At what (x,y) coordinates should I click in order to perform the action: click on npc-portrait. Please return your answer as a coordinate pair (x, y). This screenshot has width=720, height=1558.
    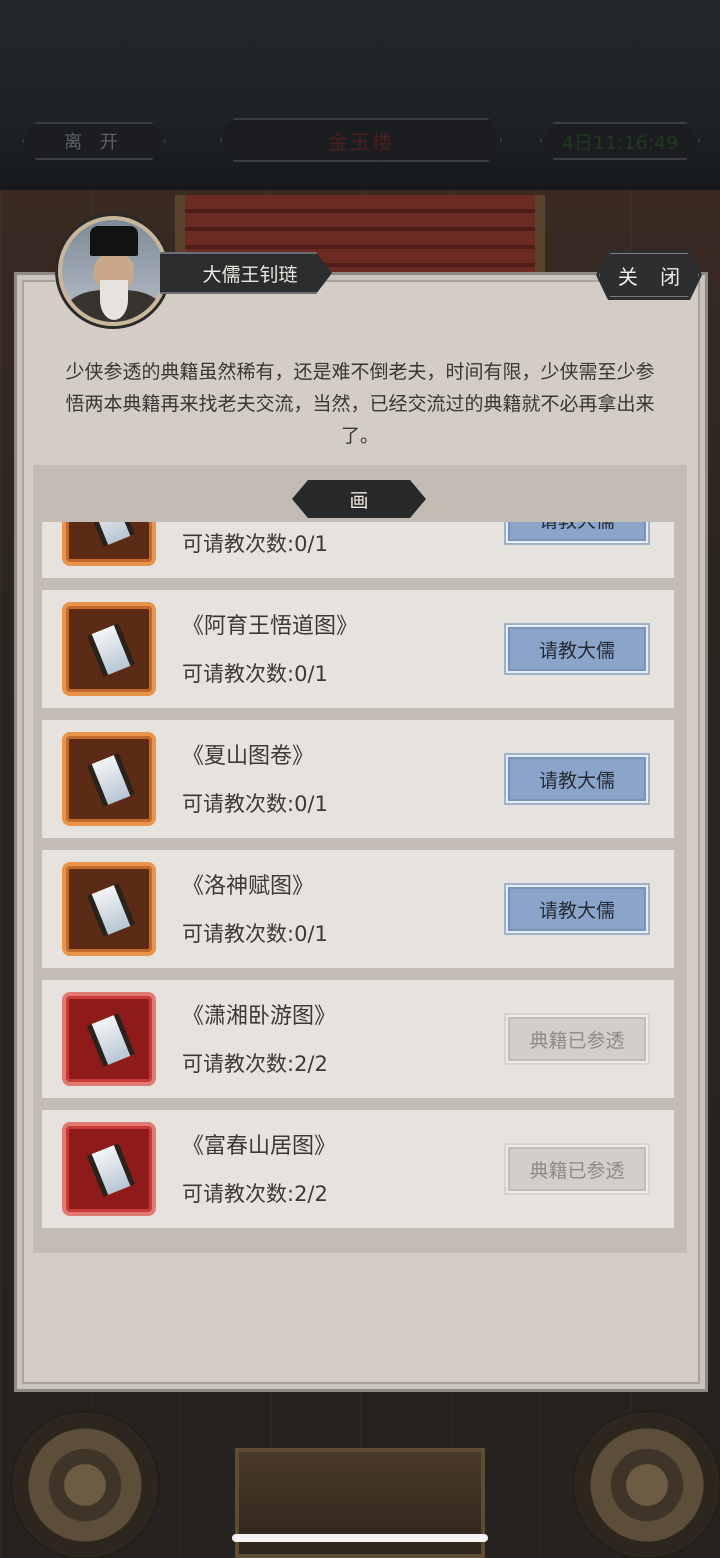
    Looking at the image, I should click on (113, 271).